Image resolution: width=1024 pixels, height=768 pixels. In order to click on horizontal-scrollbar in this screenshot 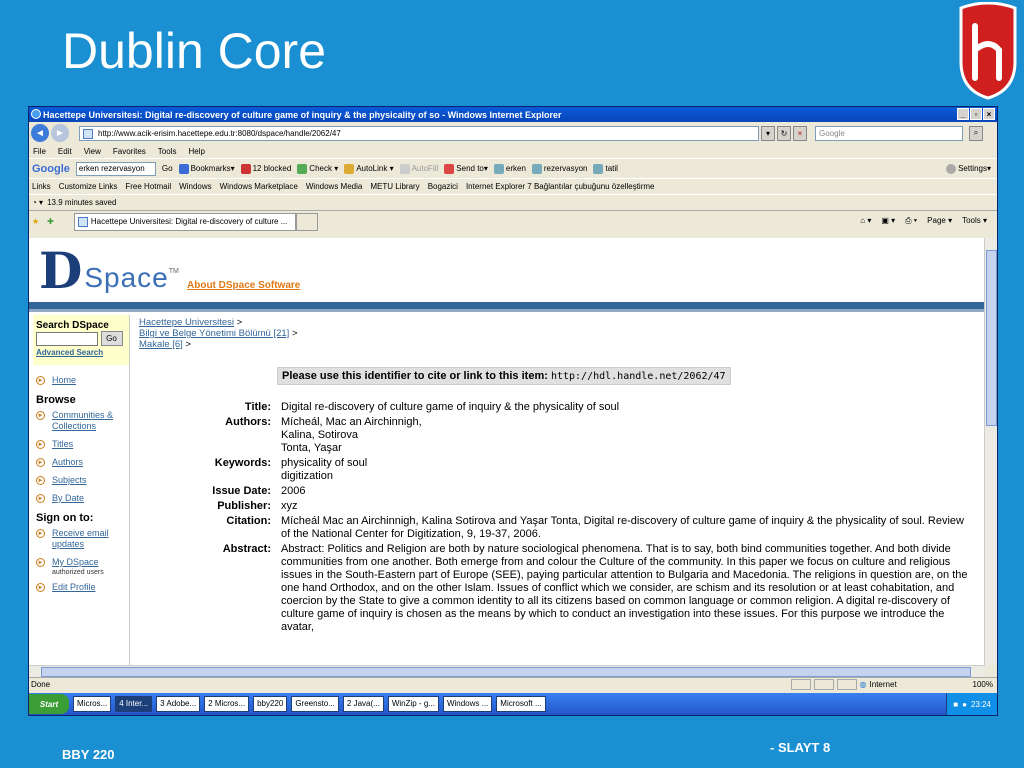, I will do `click(507, 671)`.